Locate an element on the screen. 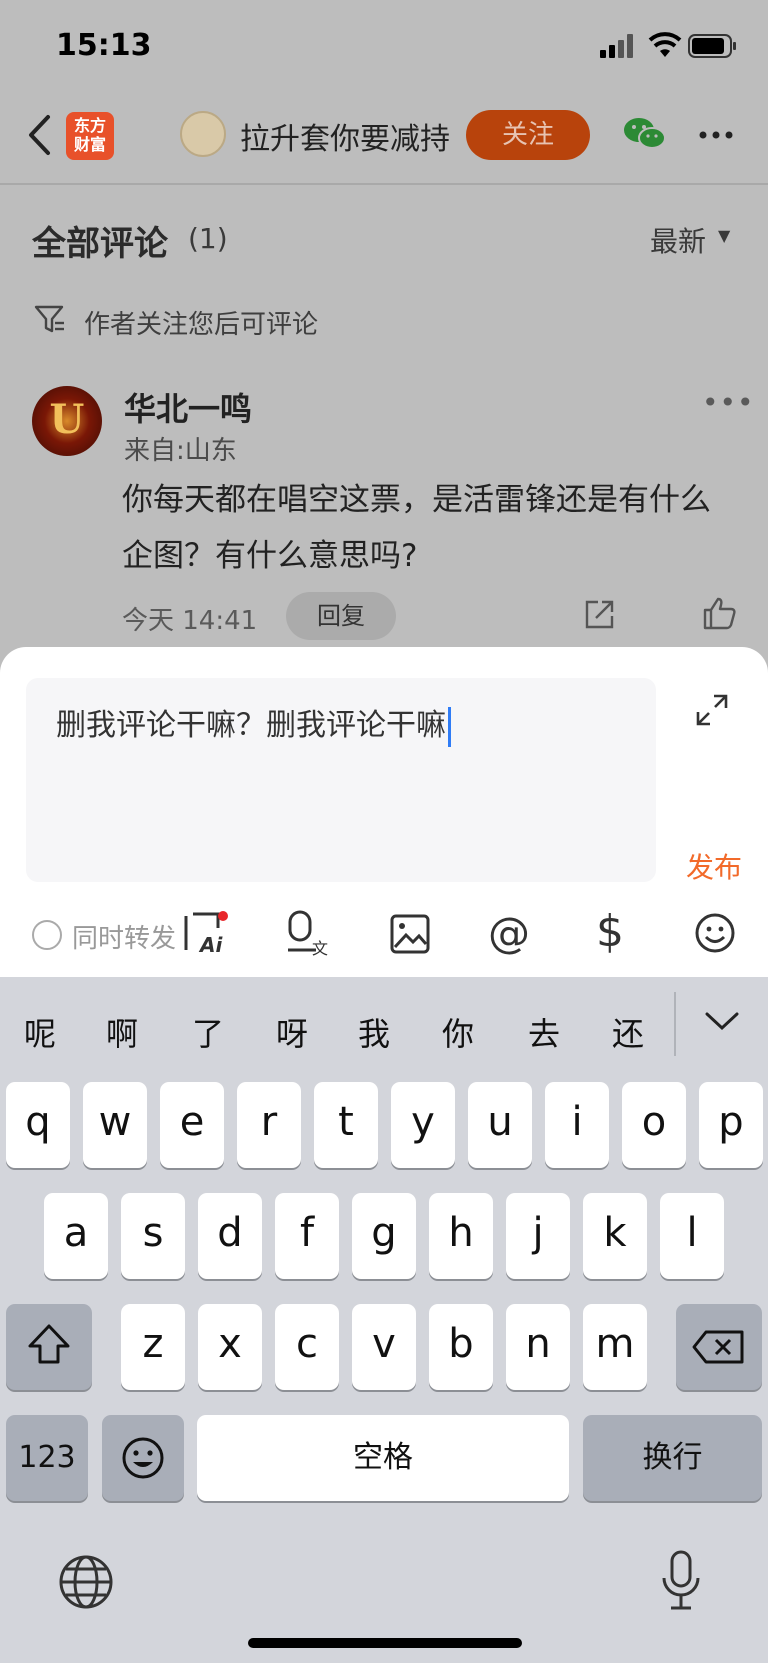 The width and height of the screenshot is (768, 1663). reply-button: 回复 is located at coordinates (341, 616).